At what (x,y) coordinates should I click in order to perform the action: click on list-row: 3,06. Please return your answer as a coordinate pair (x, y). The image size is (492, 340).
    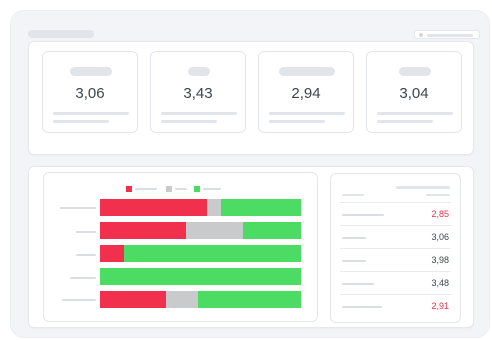
    Looking at the image, I should click on (395, 236).